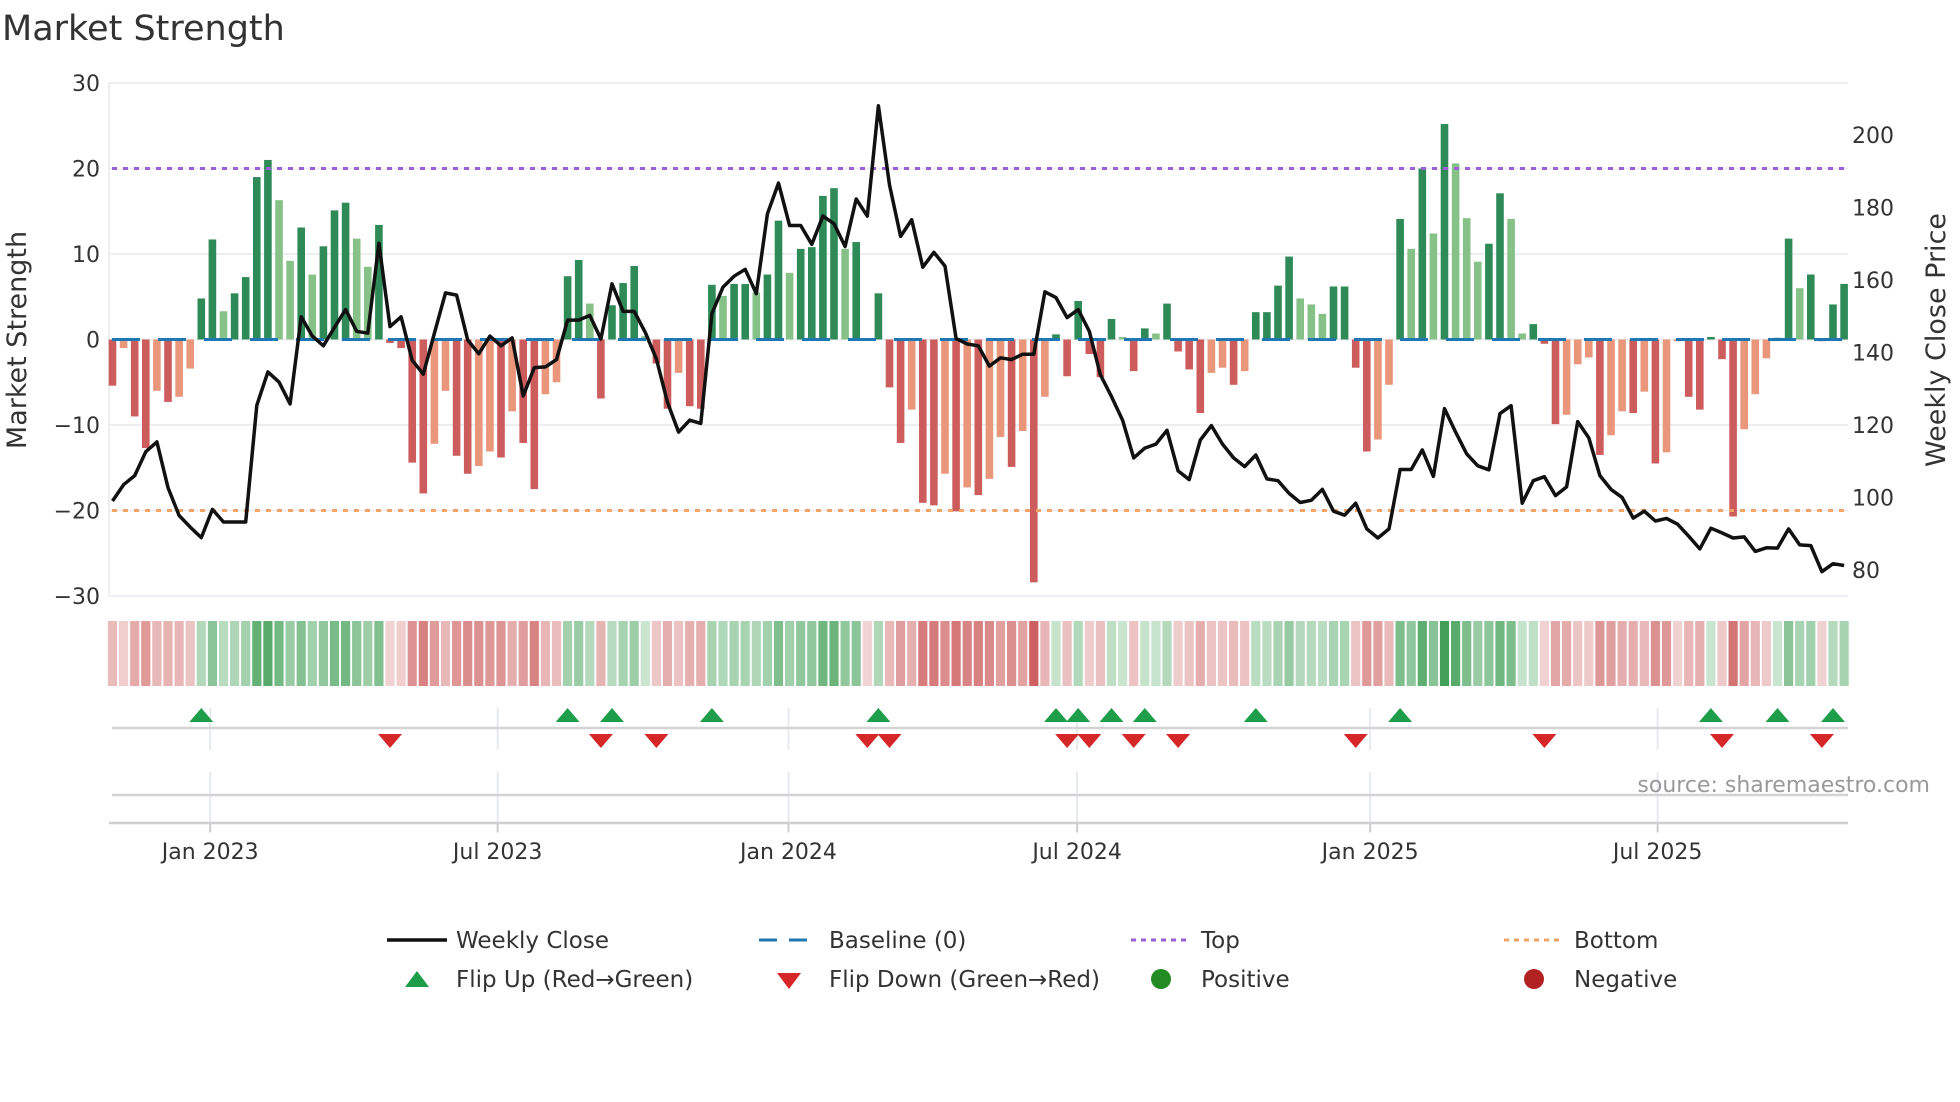 The image size is (1960, 1102). I want to click on x-tick-label: Jan 2024, so click(787, 852).